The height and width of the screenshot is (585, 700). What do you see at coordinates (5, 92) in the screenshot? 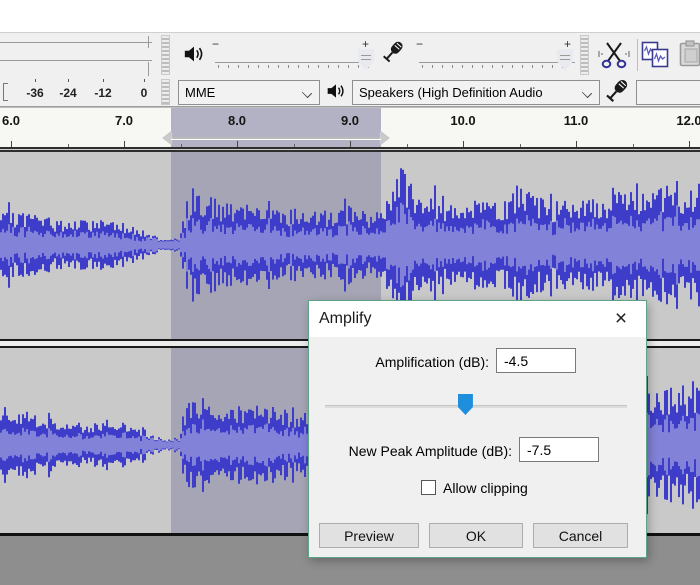
I see `meter-scale-bracket` at bounding box center [5, 92].